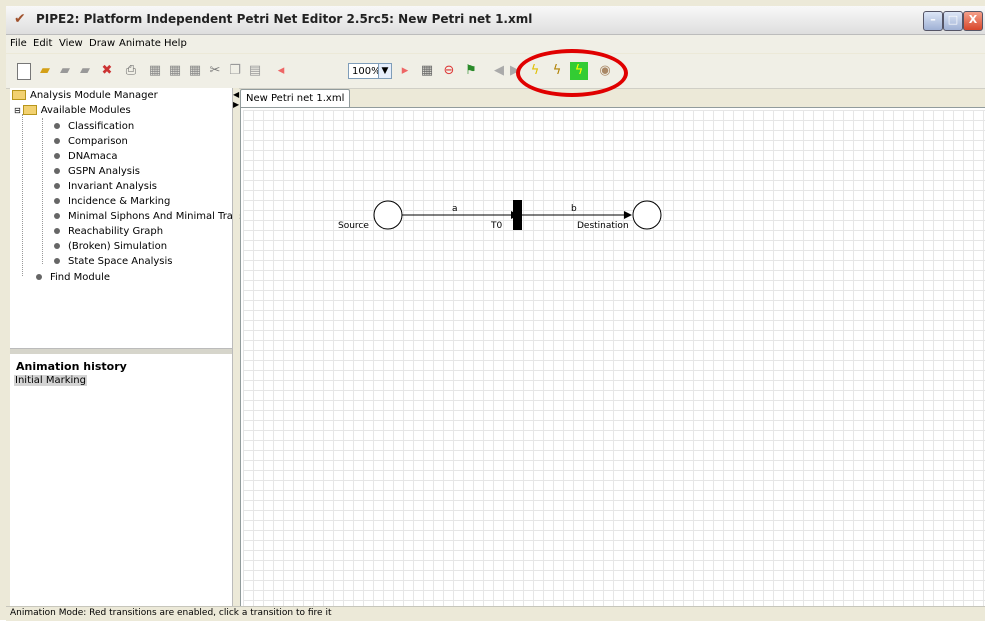  I want to click on paste-icon: ▤, so click(255, 71).